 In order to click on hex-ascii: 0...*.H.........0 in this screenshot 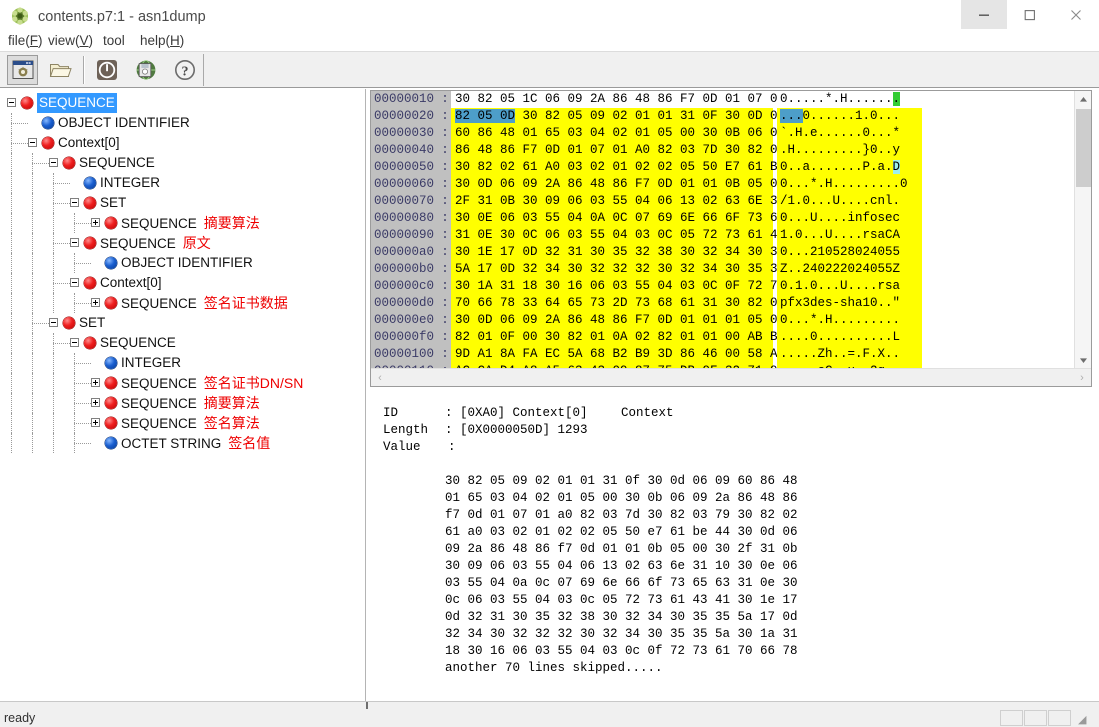, I will do `click(849, 184)`.